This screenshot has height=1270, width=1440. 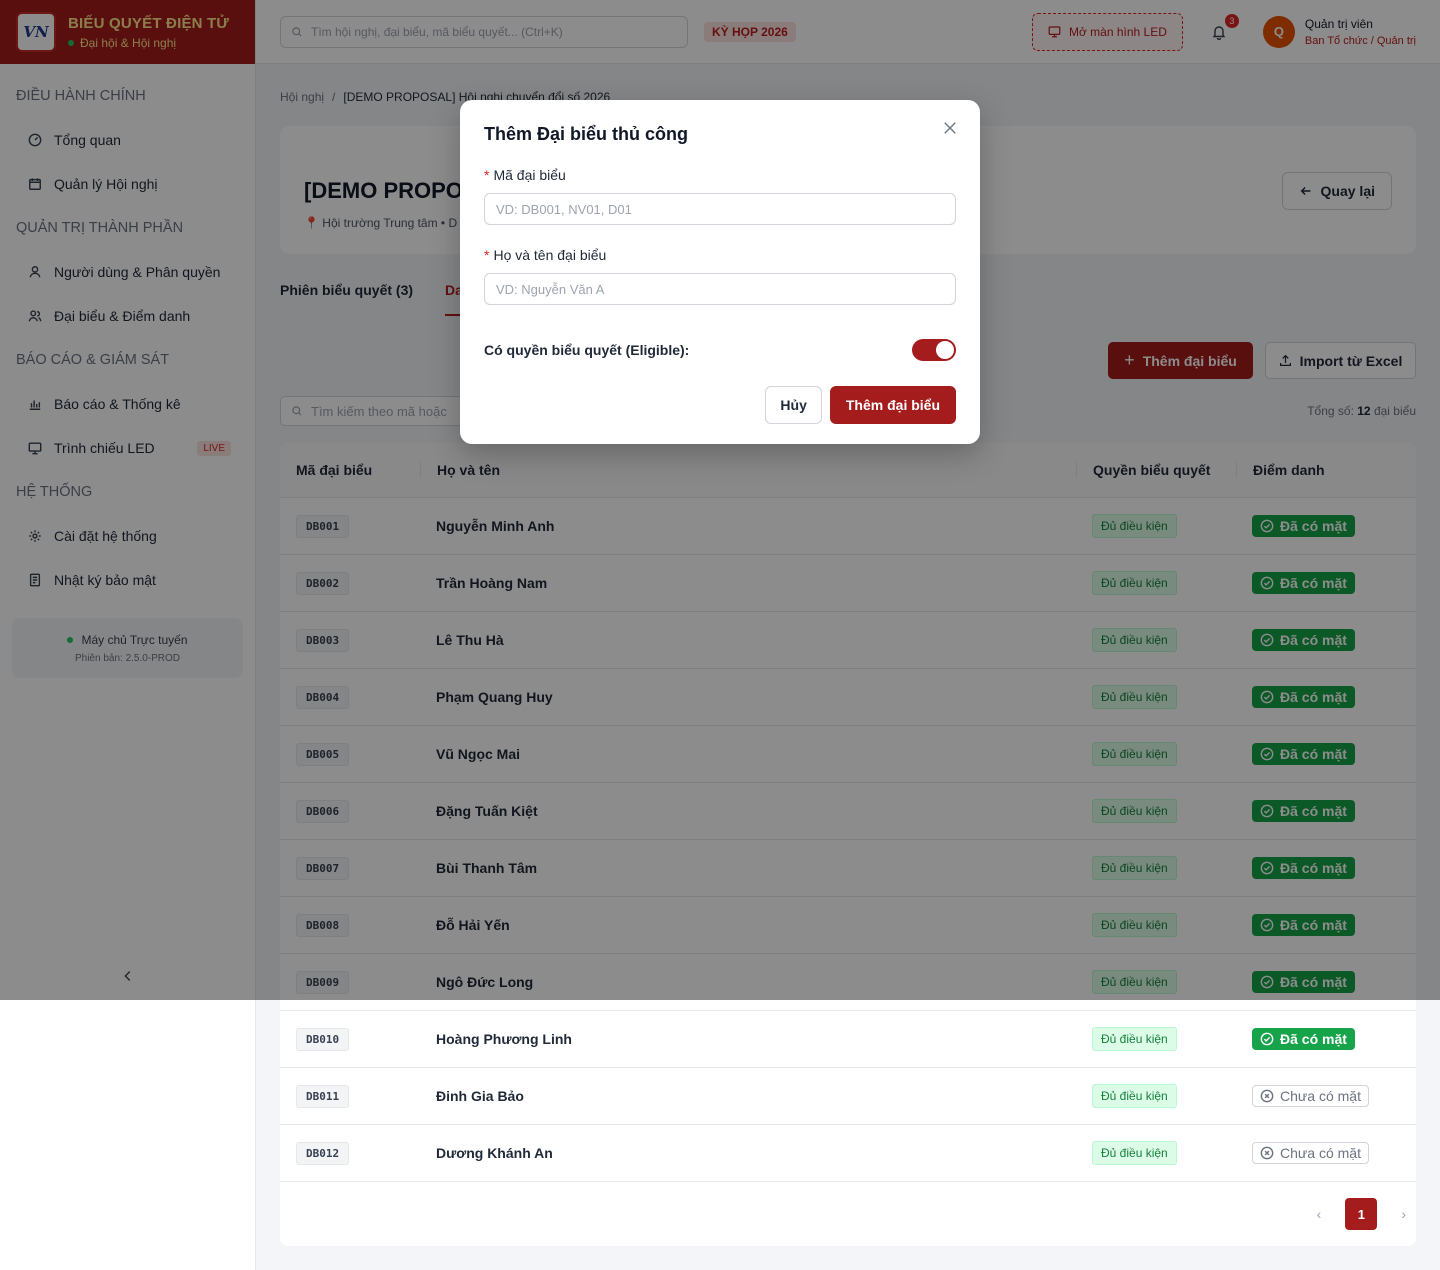 What do you see at coordinates (323, 1039) in the screenshot?
I see `delegate-code: DB010` at bounding box center [323, 1039].